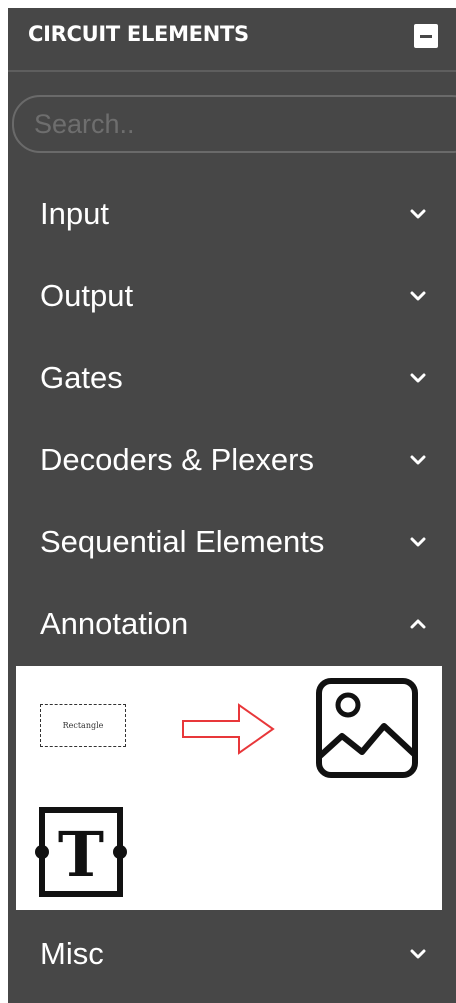 The width and height of the screenshot is (456, 1003). Describe the element at coordinates (232, 954) in the screenshot. I see `category-misc: Misc` at that location.